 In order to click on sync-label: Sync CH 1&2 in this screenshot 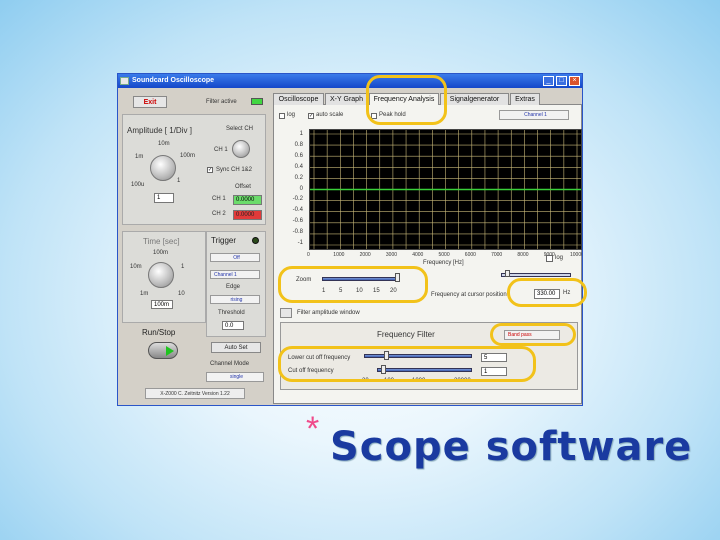, I will do `click(234, 170)`.